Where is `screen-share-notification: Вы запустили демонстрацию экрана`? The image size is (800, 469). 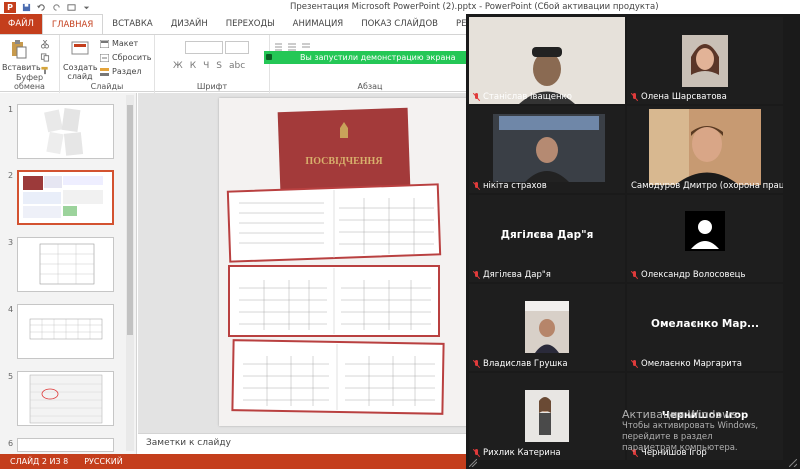
screen-share-notification: Вы запустили демонстрацию экрана is located at coordinates (365, 57).